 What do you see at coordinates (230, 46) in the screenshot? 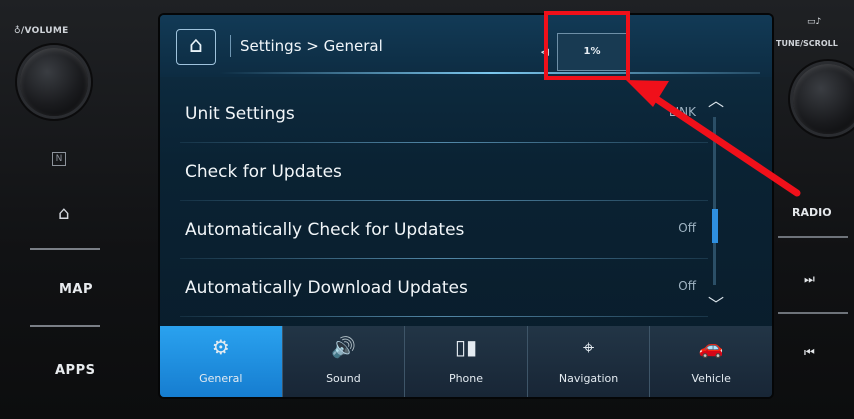
I see `breadcrumb-divider` at bounding box center [230, 46].